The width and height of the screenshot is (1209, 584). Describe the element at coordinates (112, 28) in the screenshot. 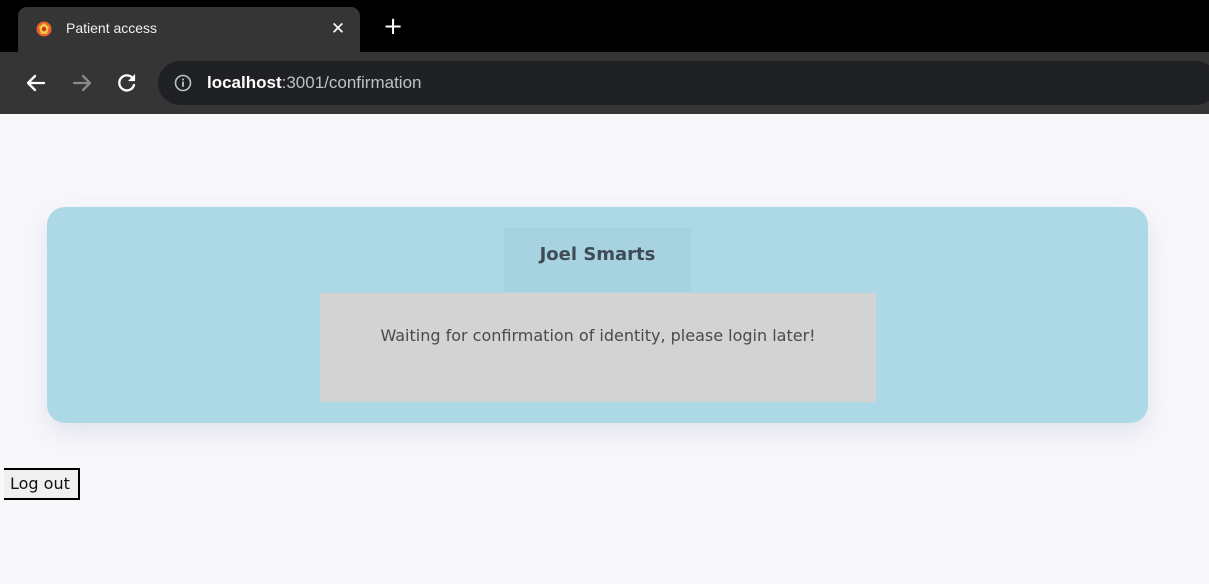

I see `tab-title: Patient access` at that location.